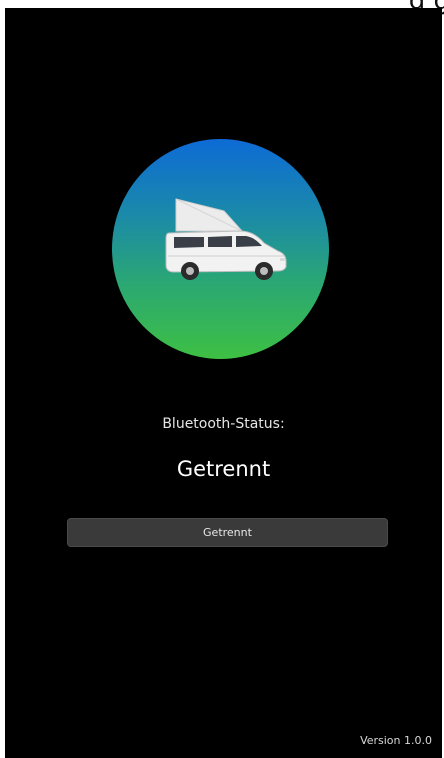 Image resolution: width=444 pixels, height=758 pixels. What do you see at coordinates (223, 469) in the screenshot?
I see `bluetooth-status-value: Getrennt` at bounding box center [223, 469].